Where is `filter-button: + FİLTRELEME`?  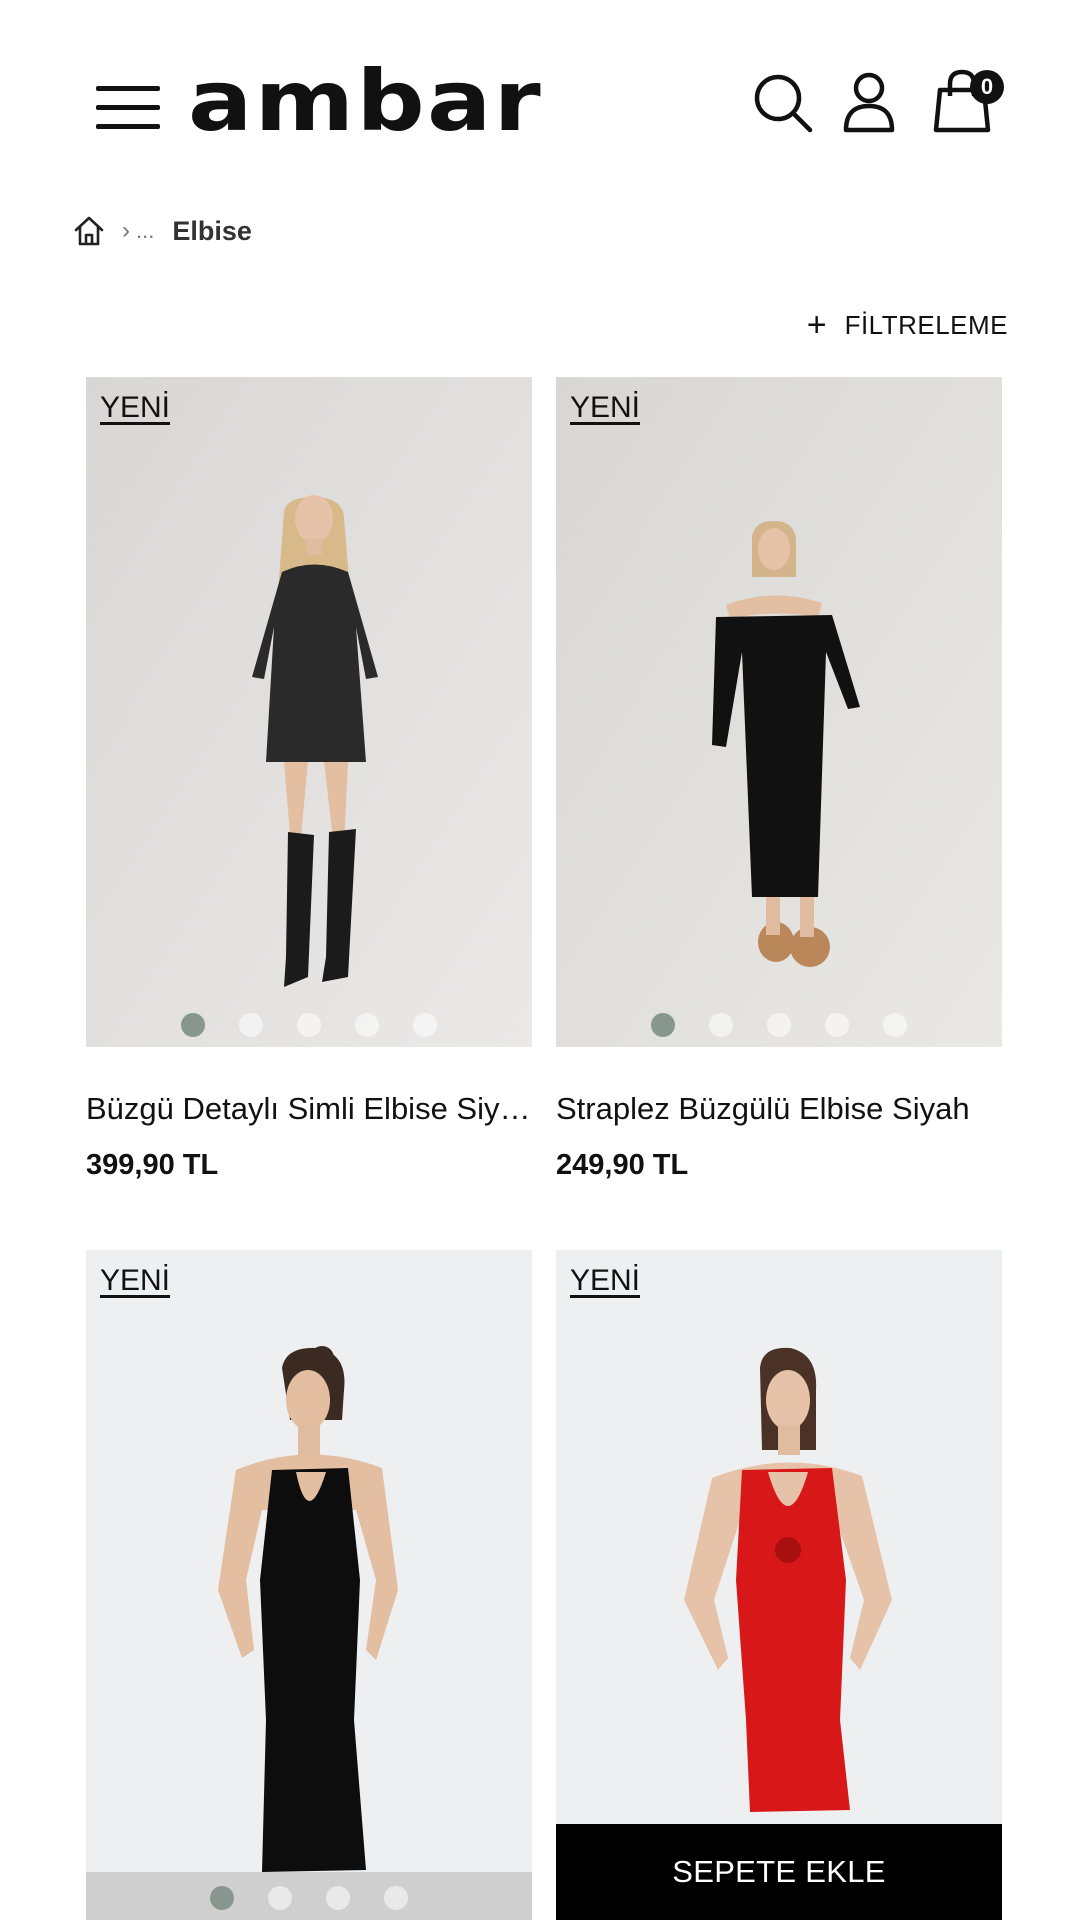 filter-button: + FİLTRELEME is located at coordinates (907, 325).